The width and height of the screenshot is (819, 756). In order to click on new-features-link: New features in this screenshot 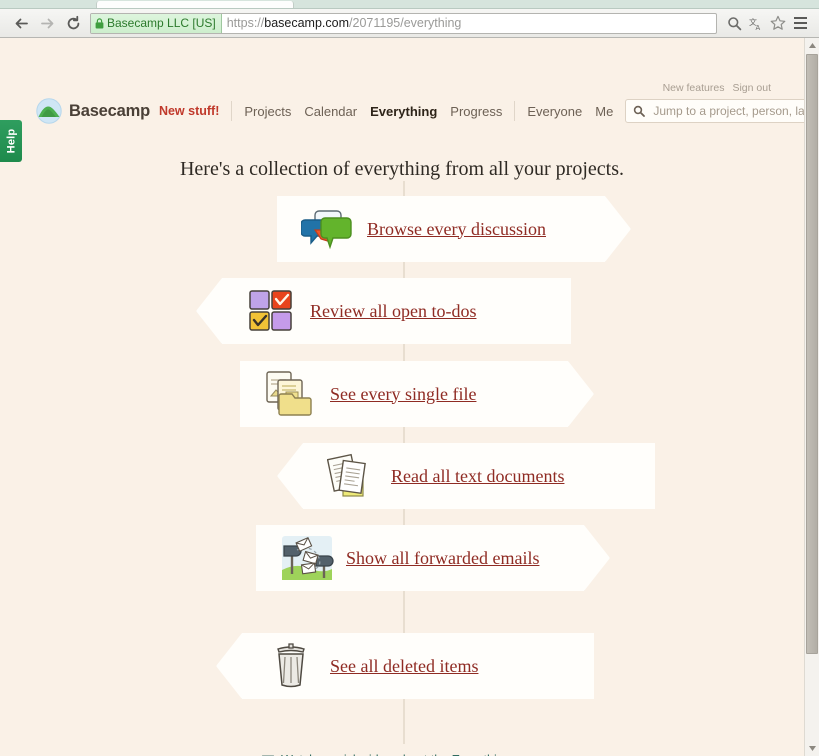, I will do `click(694, 88)`.